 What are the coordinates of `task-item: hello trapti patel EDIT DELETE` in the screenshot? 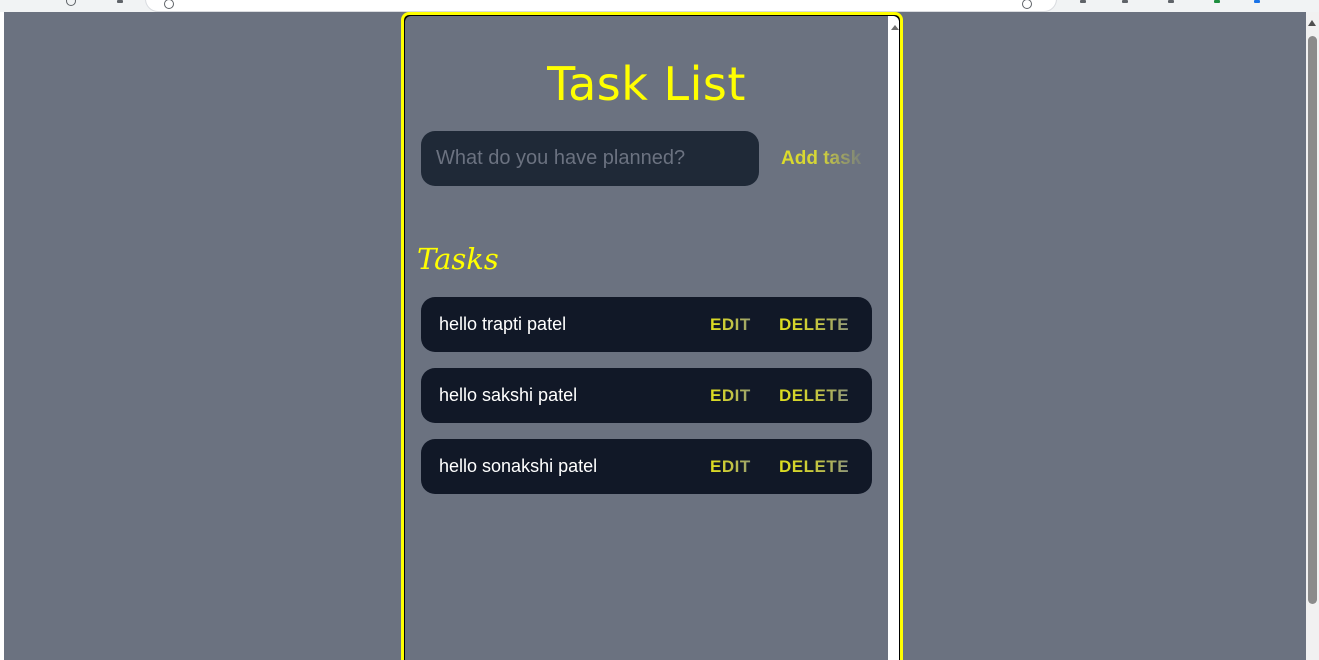 It's located at (646, 324).